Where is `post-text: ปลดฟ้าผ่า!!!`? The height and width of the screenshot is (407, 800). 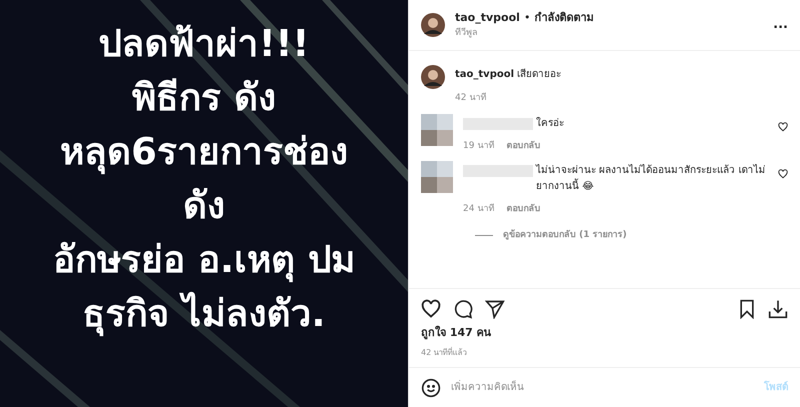
post-text: ปลดฟ้าผ่า!!! is located at coordinates (204, 44).